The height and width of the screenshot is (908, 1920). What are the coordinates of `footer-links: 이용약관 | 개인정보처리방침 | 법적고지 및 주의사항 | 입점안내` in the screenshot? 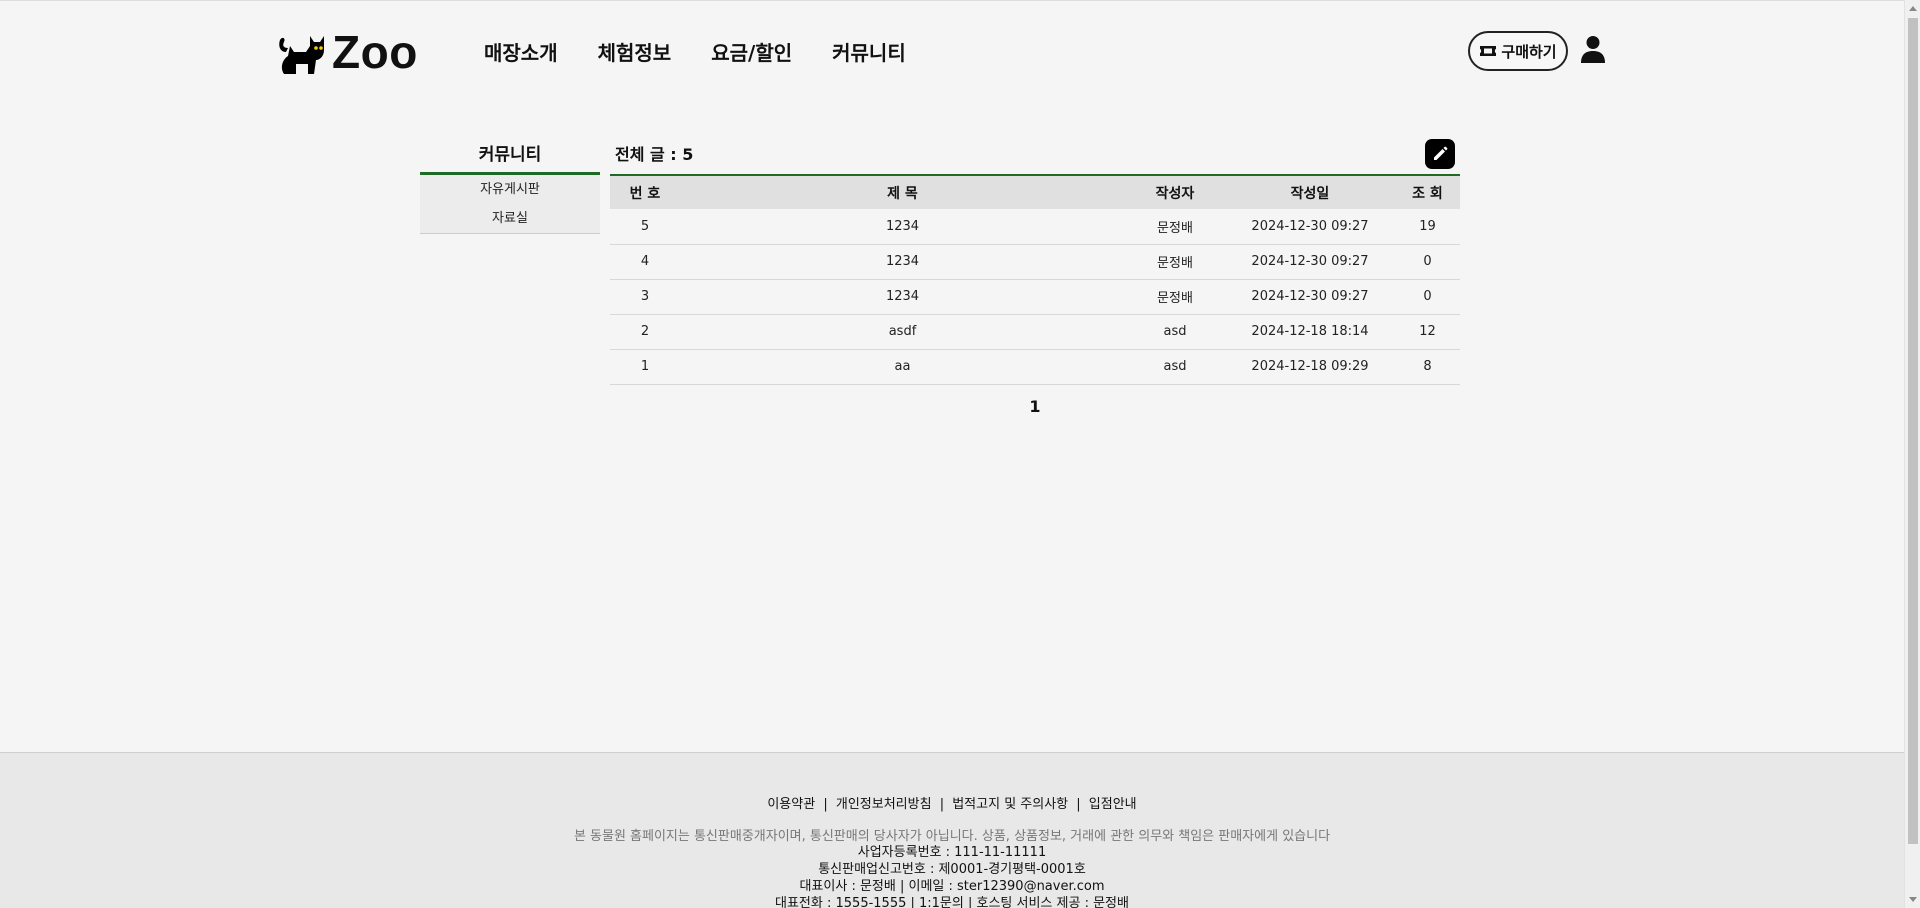 It's located at (952, 802).